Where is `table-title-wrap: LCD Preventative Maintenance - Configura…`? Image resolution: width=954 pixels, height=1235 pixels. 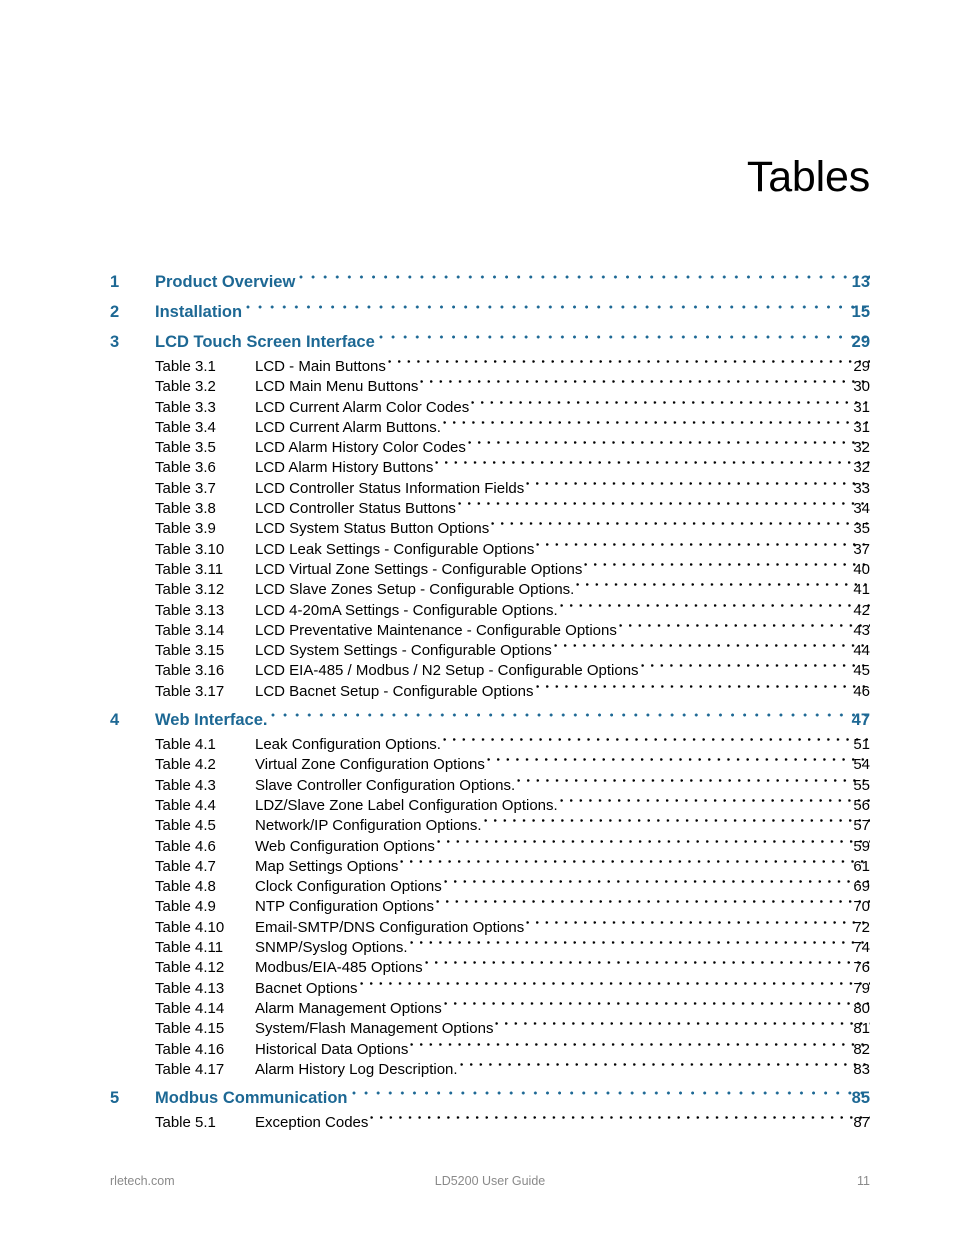 table-title-wrap: LCD Preventative Maintenance - Configura… is located at coordinates (562, 630).